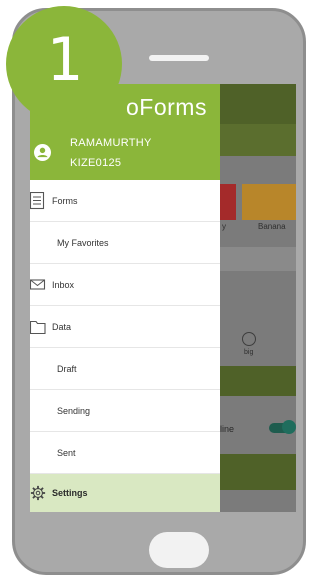  Describe the element at coordinates (289, 427) in the screenshot. I see `background-toggle-knob` at that location.